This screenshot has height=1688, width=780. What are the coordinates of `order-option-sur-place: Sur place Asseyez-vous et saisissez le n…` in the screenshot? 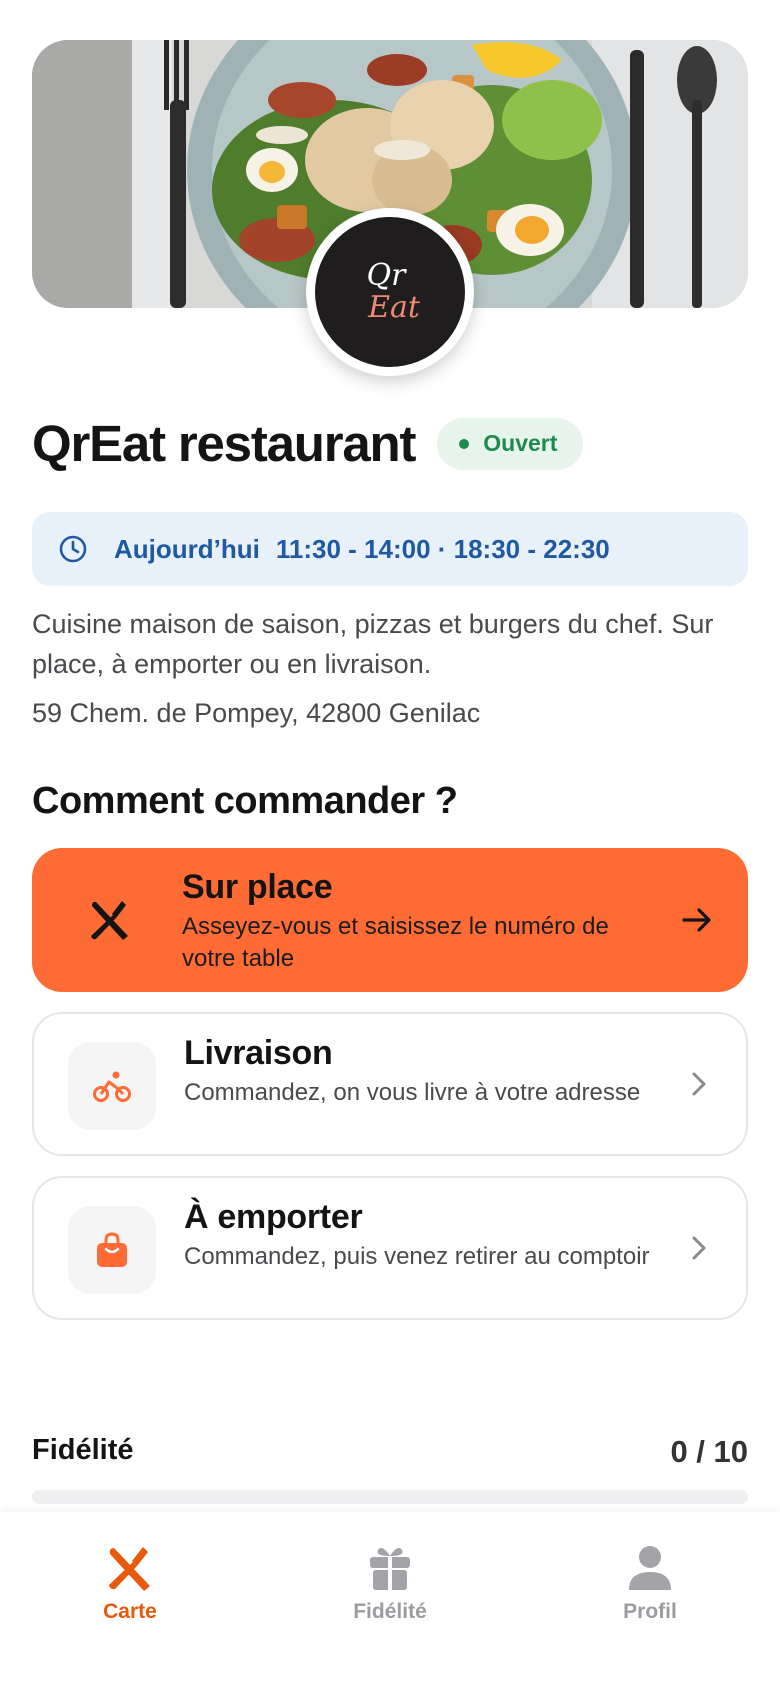 It's located at (390, 920).